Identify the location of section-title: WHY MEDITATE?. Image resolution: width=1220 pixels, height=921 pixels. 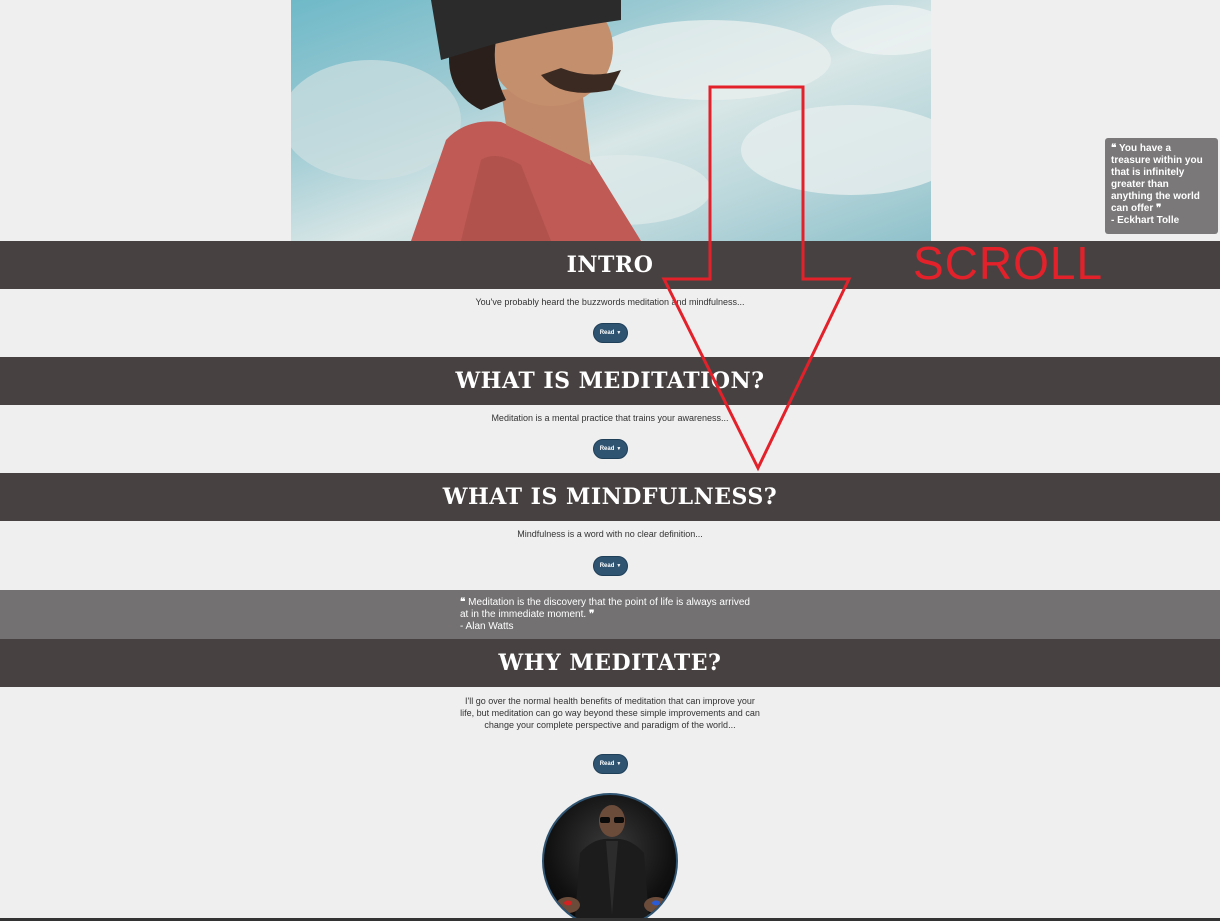
(610, 663).